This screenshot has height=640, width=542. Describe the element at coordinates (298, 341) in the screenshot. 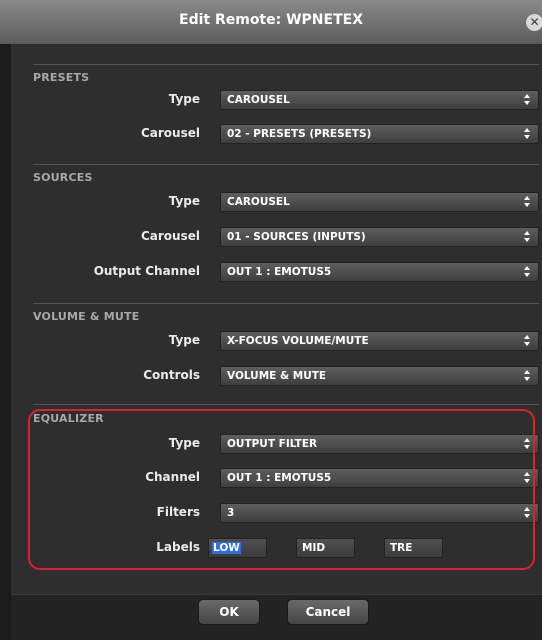

I see `volume-type-value: X-FOCUS VOLUME/MUTE` at that location.